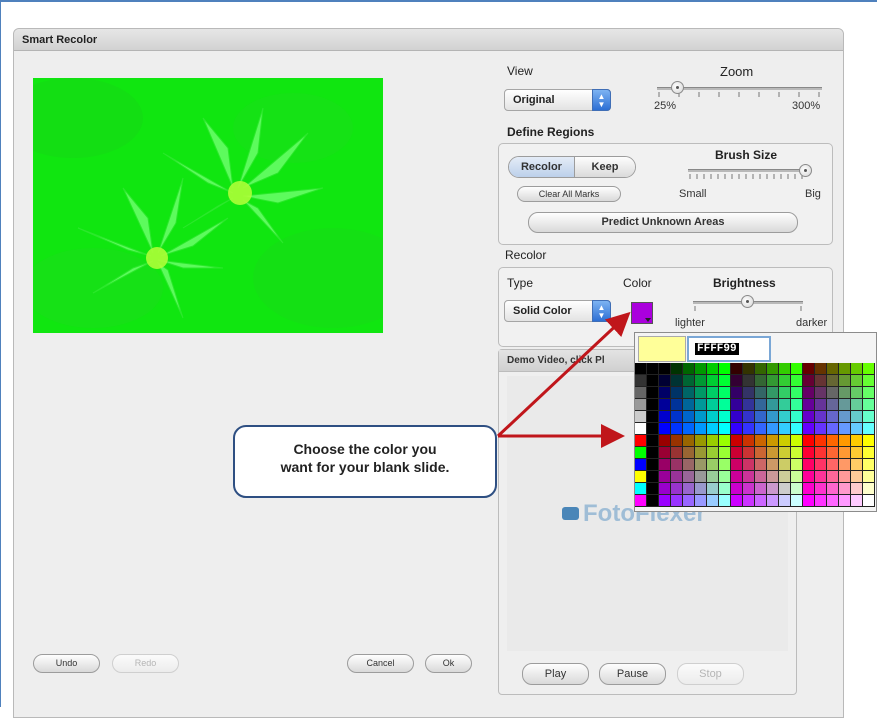  What do you see at coordinates (66, 663) in the screenshot?
I see `undo-button: Undo` at bounding box center [66, 663].